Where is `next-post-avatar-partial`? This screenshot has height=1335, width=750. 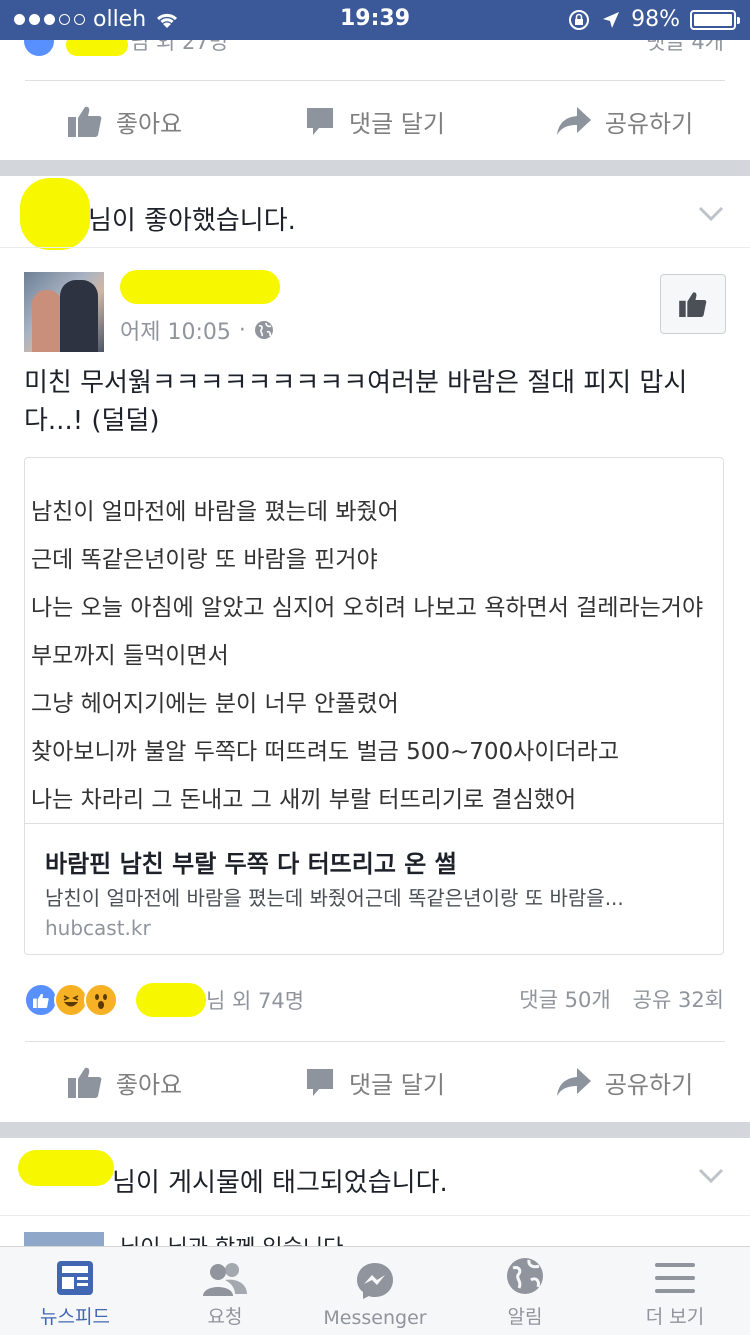 next-post-avatar-partial is located at coordinates (64, 1239).